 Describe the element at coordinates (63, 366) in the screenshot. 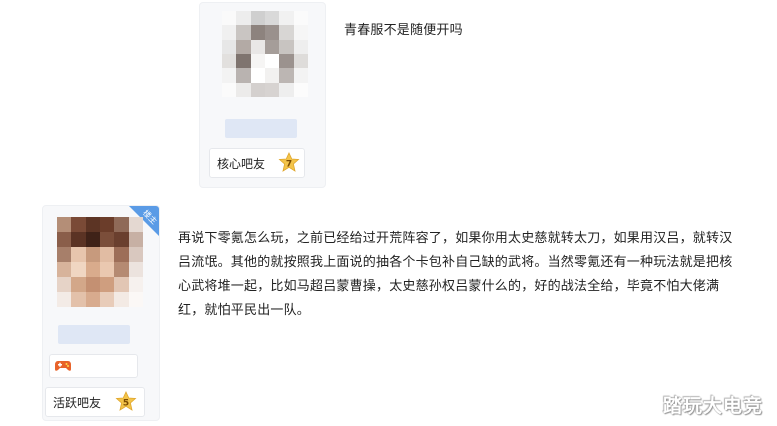

I see `game-controller-icon` at that location.